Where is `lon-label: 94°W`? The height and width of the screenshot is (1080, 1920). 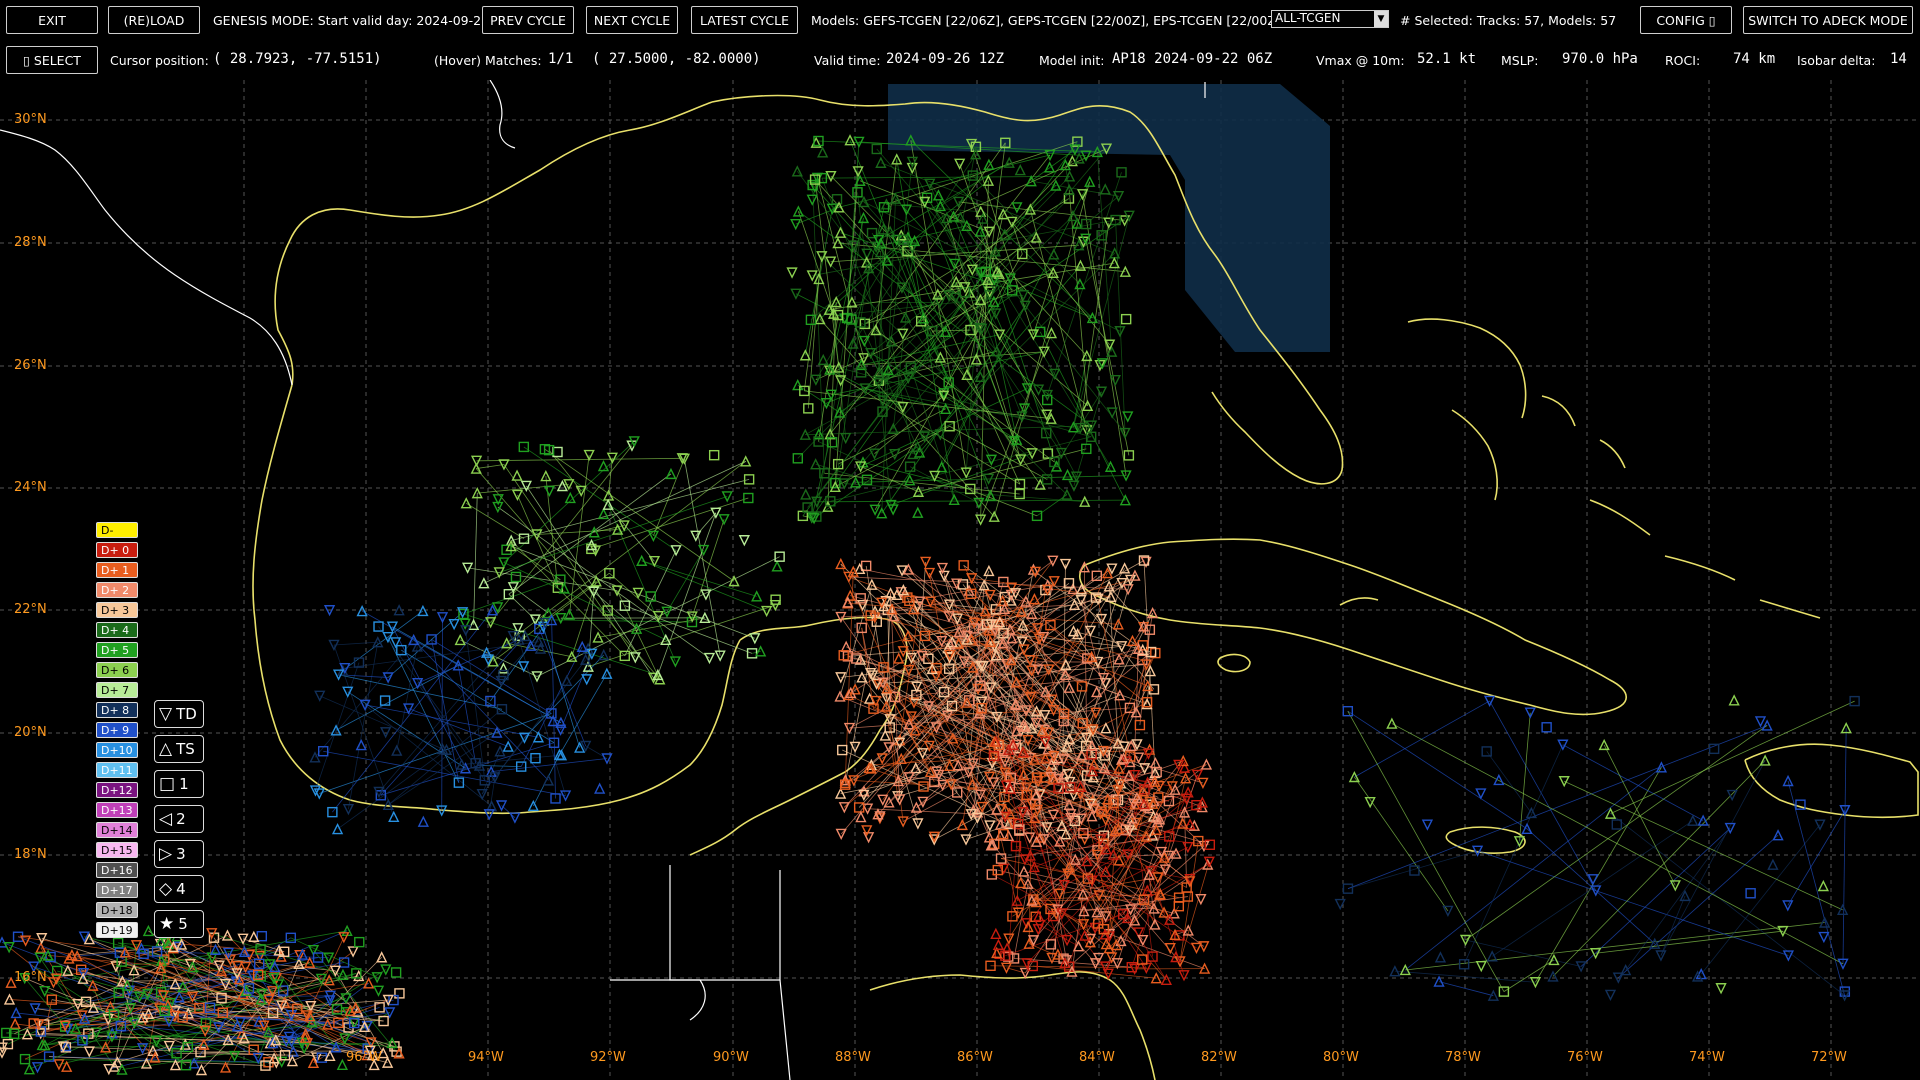
lon-label: 94°W is located at coordinates (486, 1057).